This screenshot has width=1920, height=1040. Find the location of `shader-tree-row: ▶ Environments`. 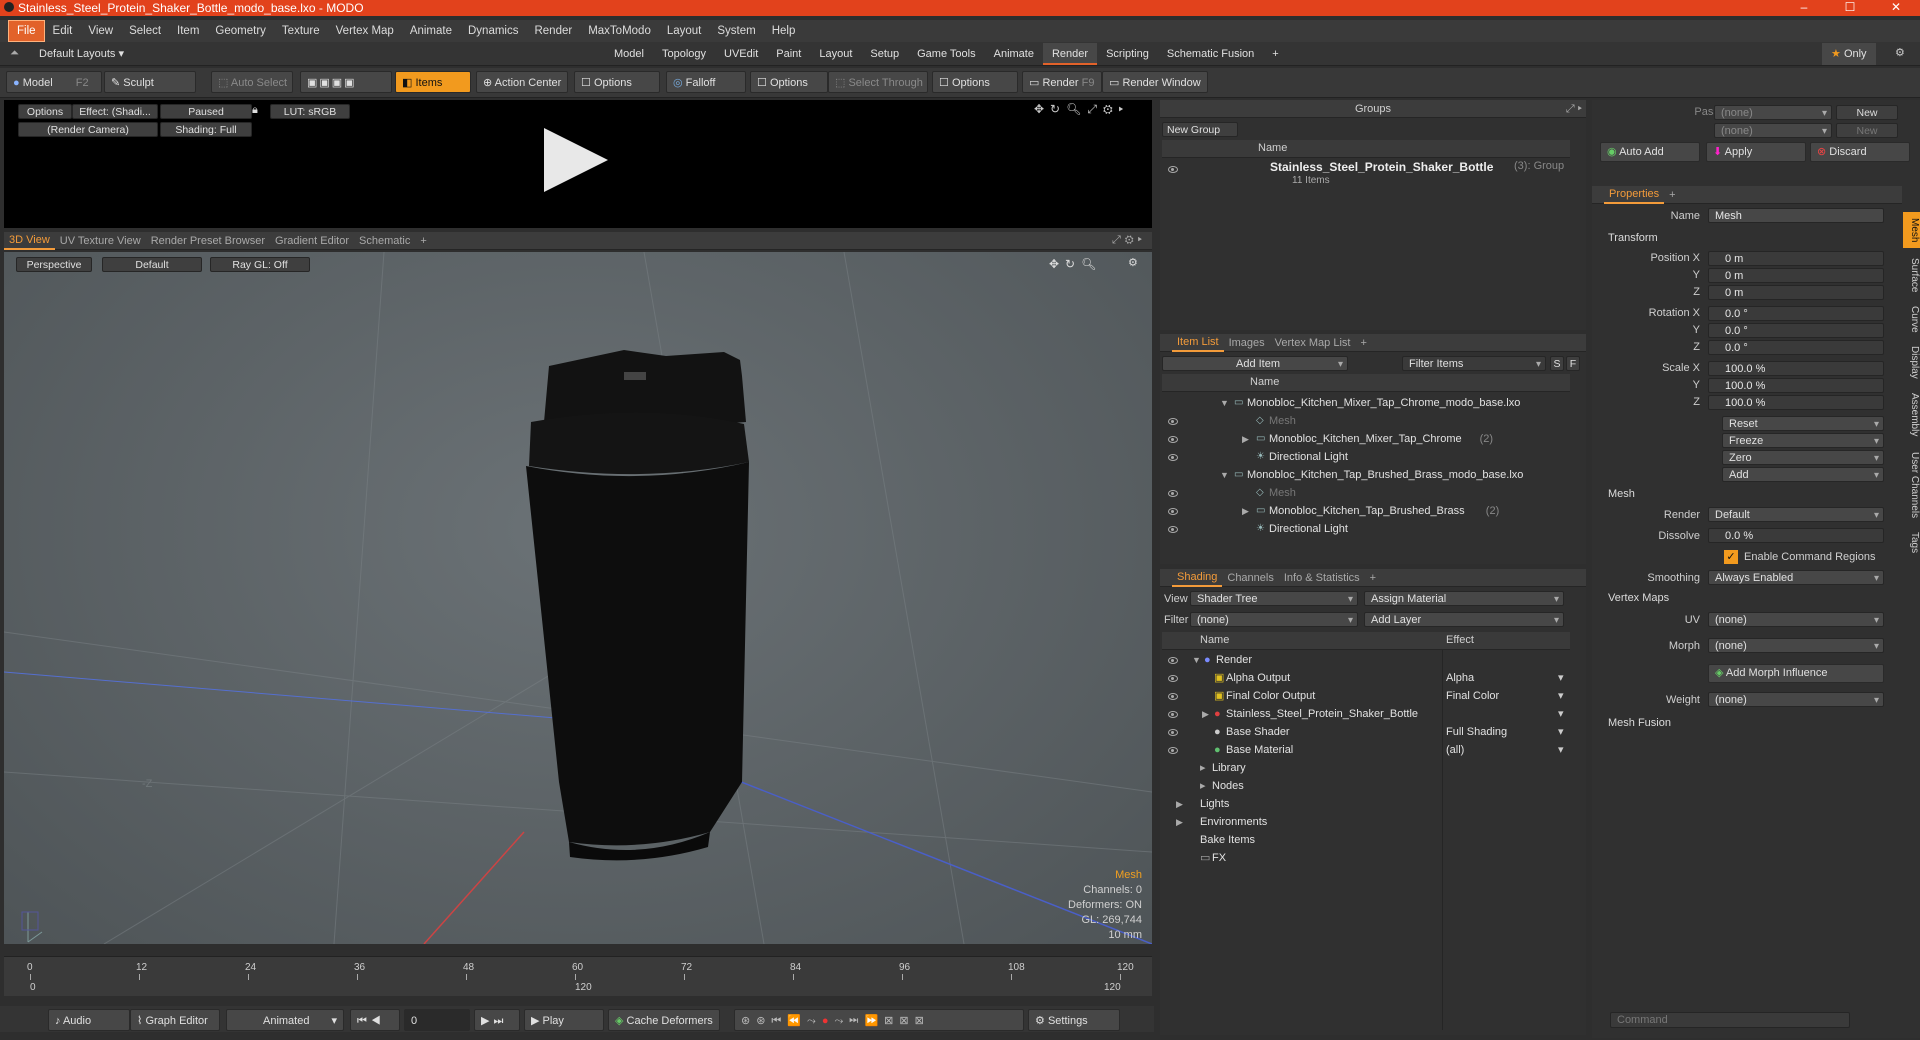

shader-tree-row: ▶ Environments is located at coordinates (1366, 822).